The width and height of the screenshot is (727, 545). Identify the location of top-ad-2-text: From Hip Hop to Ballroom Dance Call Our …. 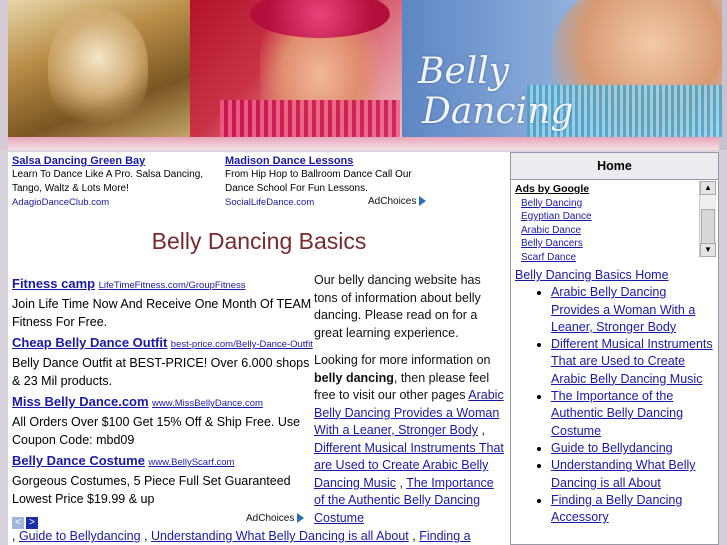
(318, 181).